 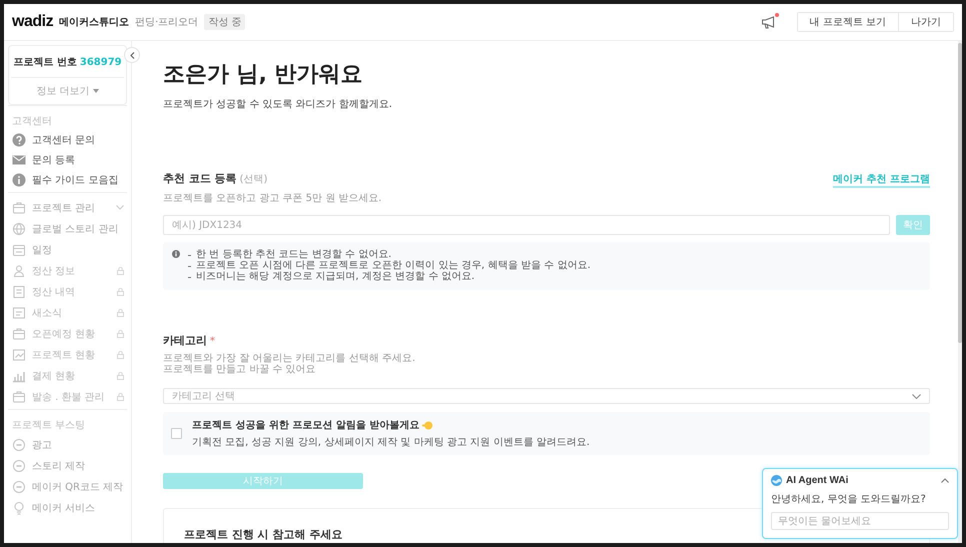 What do you see at coordinates (391, 442) in the screenshot?
I see `promotion-description: 기획전 모집, 성공 지원 강의, 상세페이지 제작 및 마케팅 광고 지원 이벤트를 알려드려요.` at bounding box center [391, 442].